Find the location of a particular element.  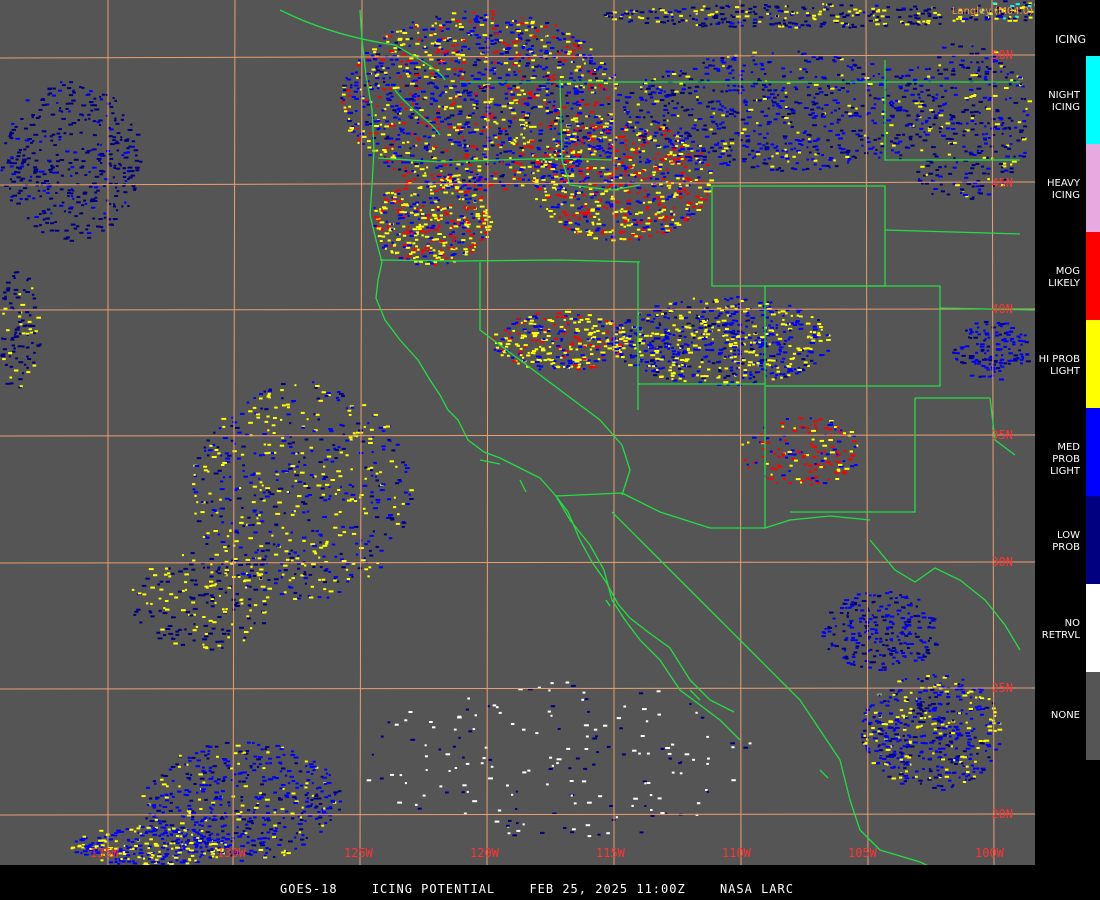

legend-title: ICING is located at coordinates (1070, 39).